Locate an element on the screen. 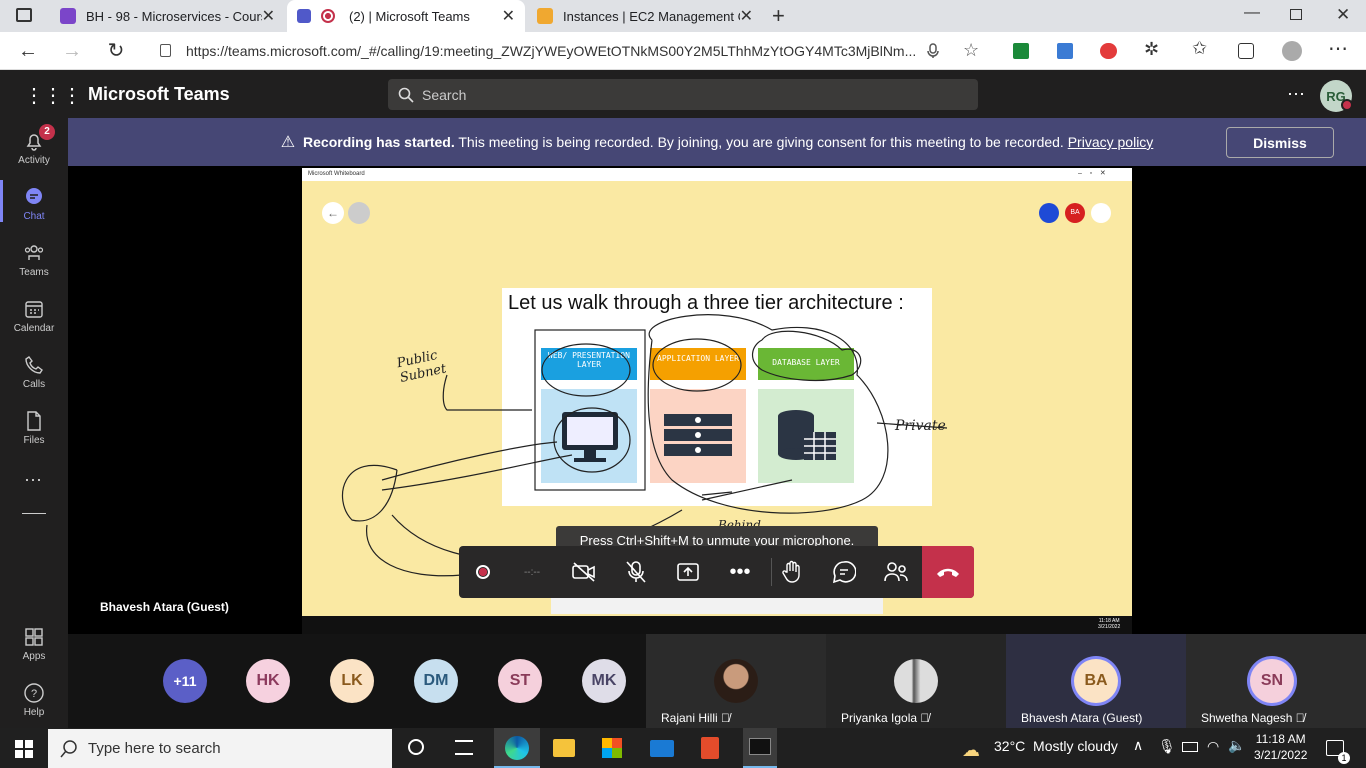 The height and width of the screenshot is (768, 1366). search-input: Search is located at coordinates (683, 94).